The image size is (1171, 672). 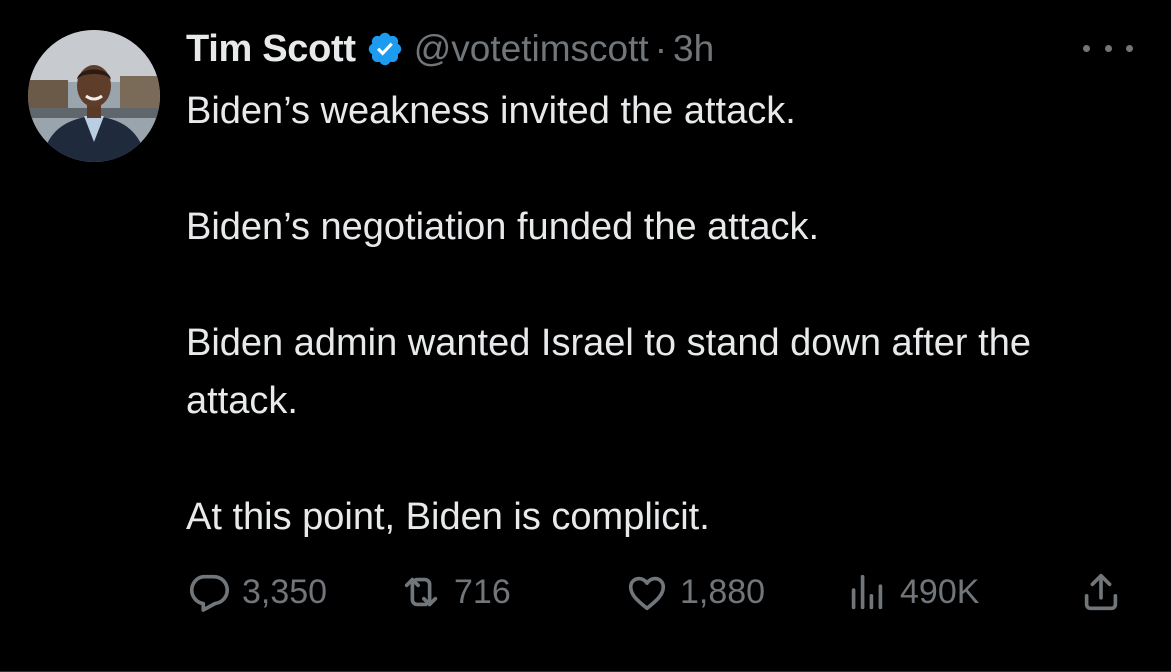 What do you see at coordinates (503, 227) in the screenshot?
I see `tweet-paragraph: Biden’s negotiation funded the attack.` at bounding box center [503, 227].